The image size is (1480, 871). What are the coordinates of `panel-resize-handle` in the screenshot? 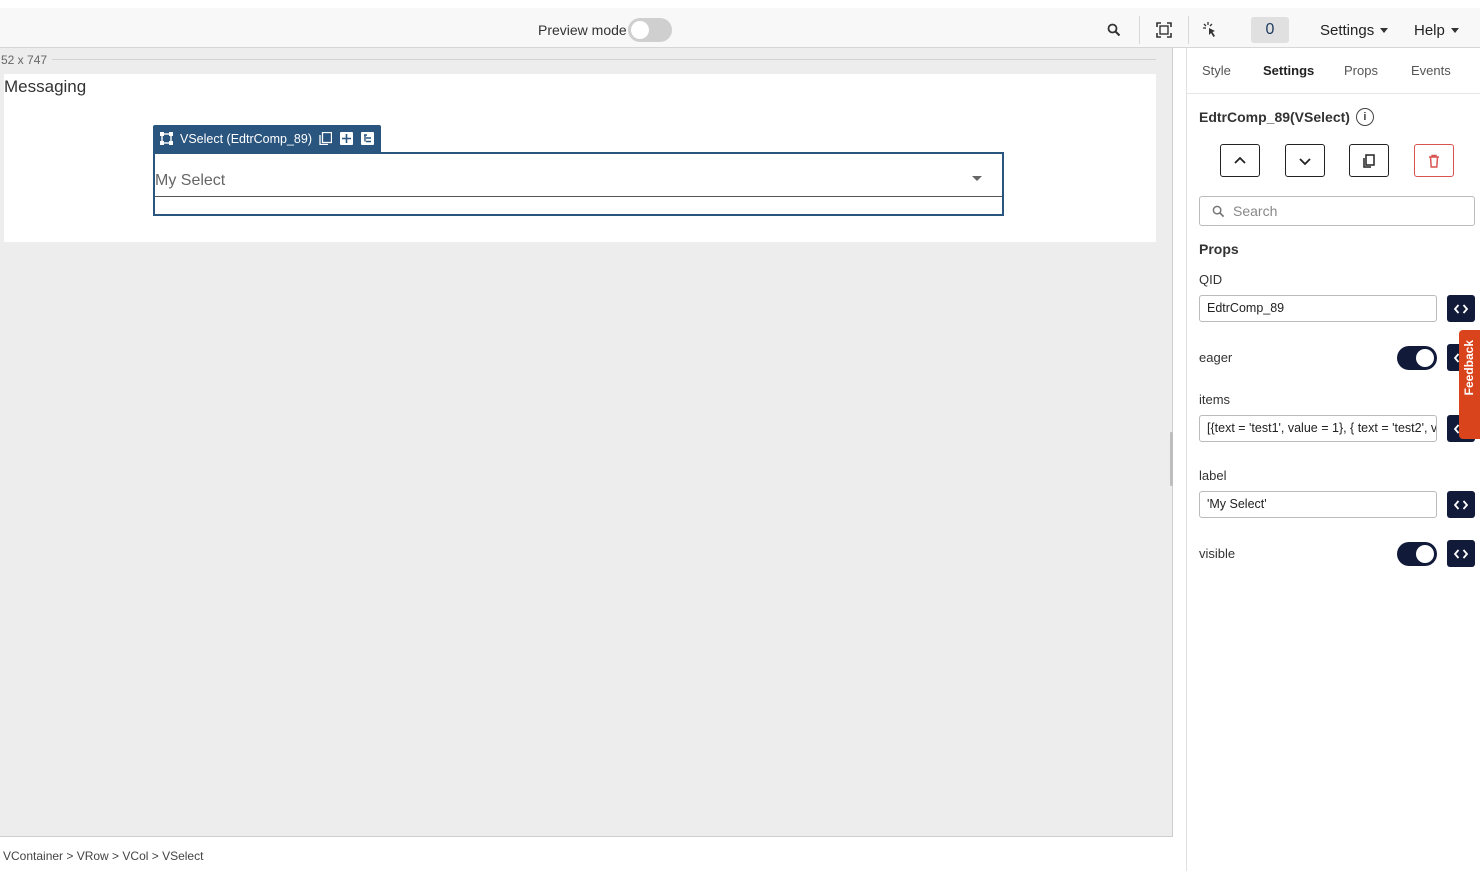 It's located at (1171, 459).